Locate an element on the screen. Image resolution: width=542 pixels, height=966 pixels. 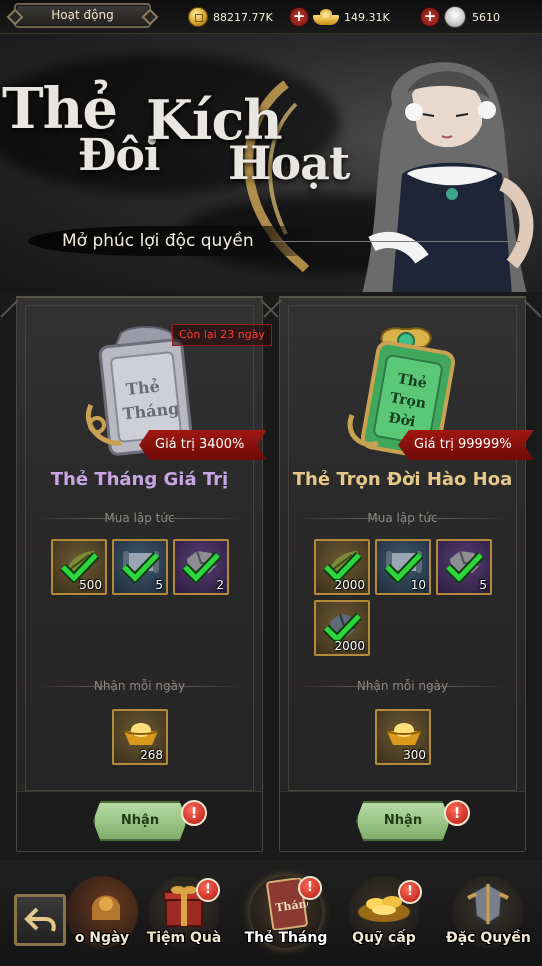
reward-item: 500 is located at coordinates (79, 567).